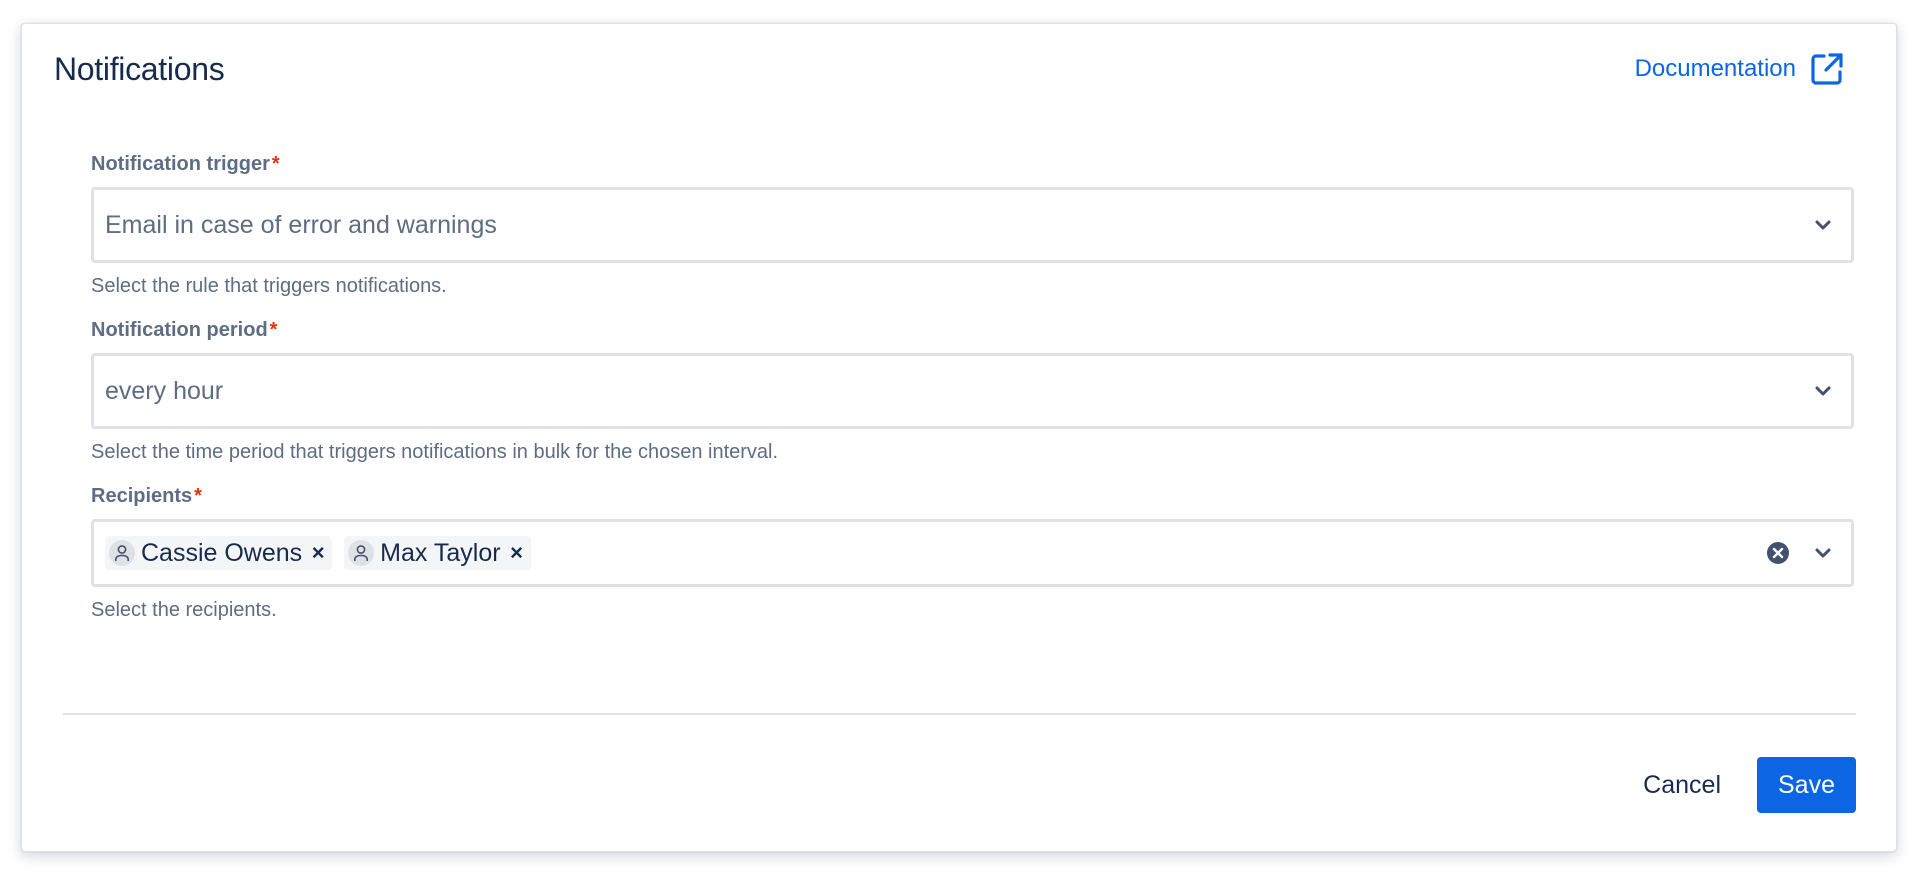 The width and height of the screenshot is (1920, 872). I want to click on period-value: every hour, so click(164, 390).